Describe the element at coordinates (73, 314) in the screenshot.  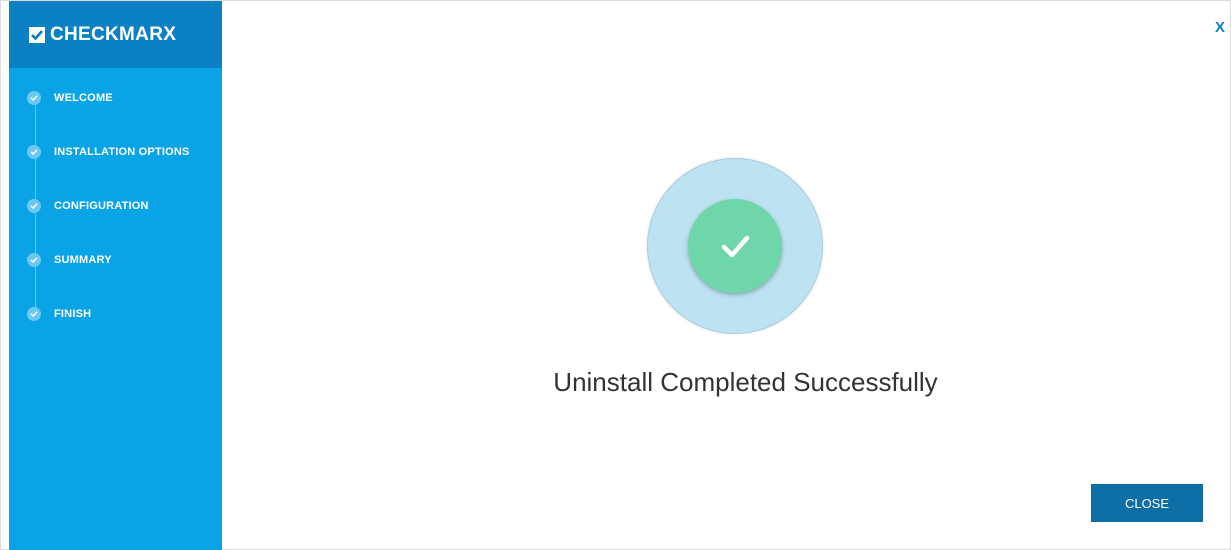
I see `step-label: FINISH` at that location.